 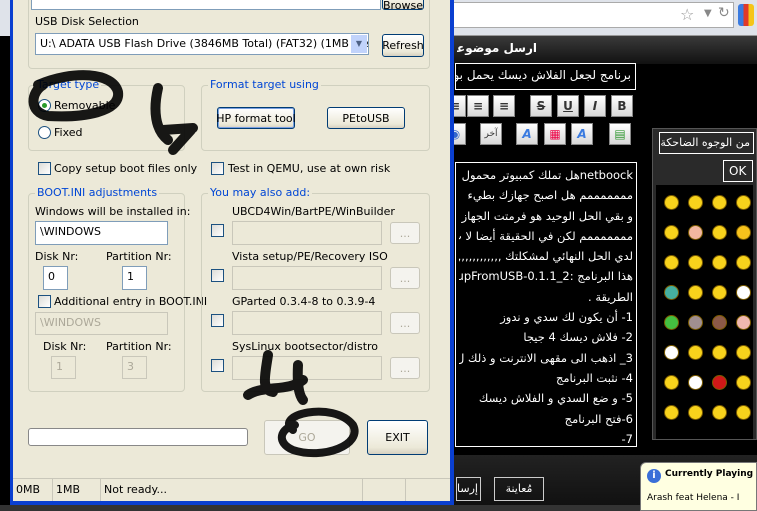 What do you see at coordinates (578, 337) in the screenshot?
I see `message-line: 2- فلاش ديسك 4 جيجا` at bounding box center [578, 337].